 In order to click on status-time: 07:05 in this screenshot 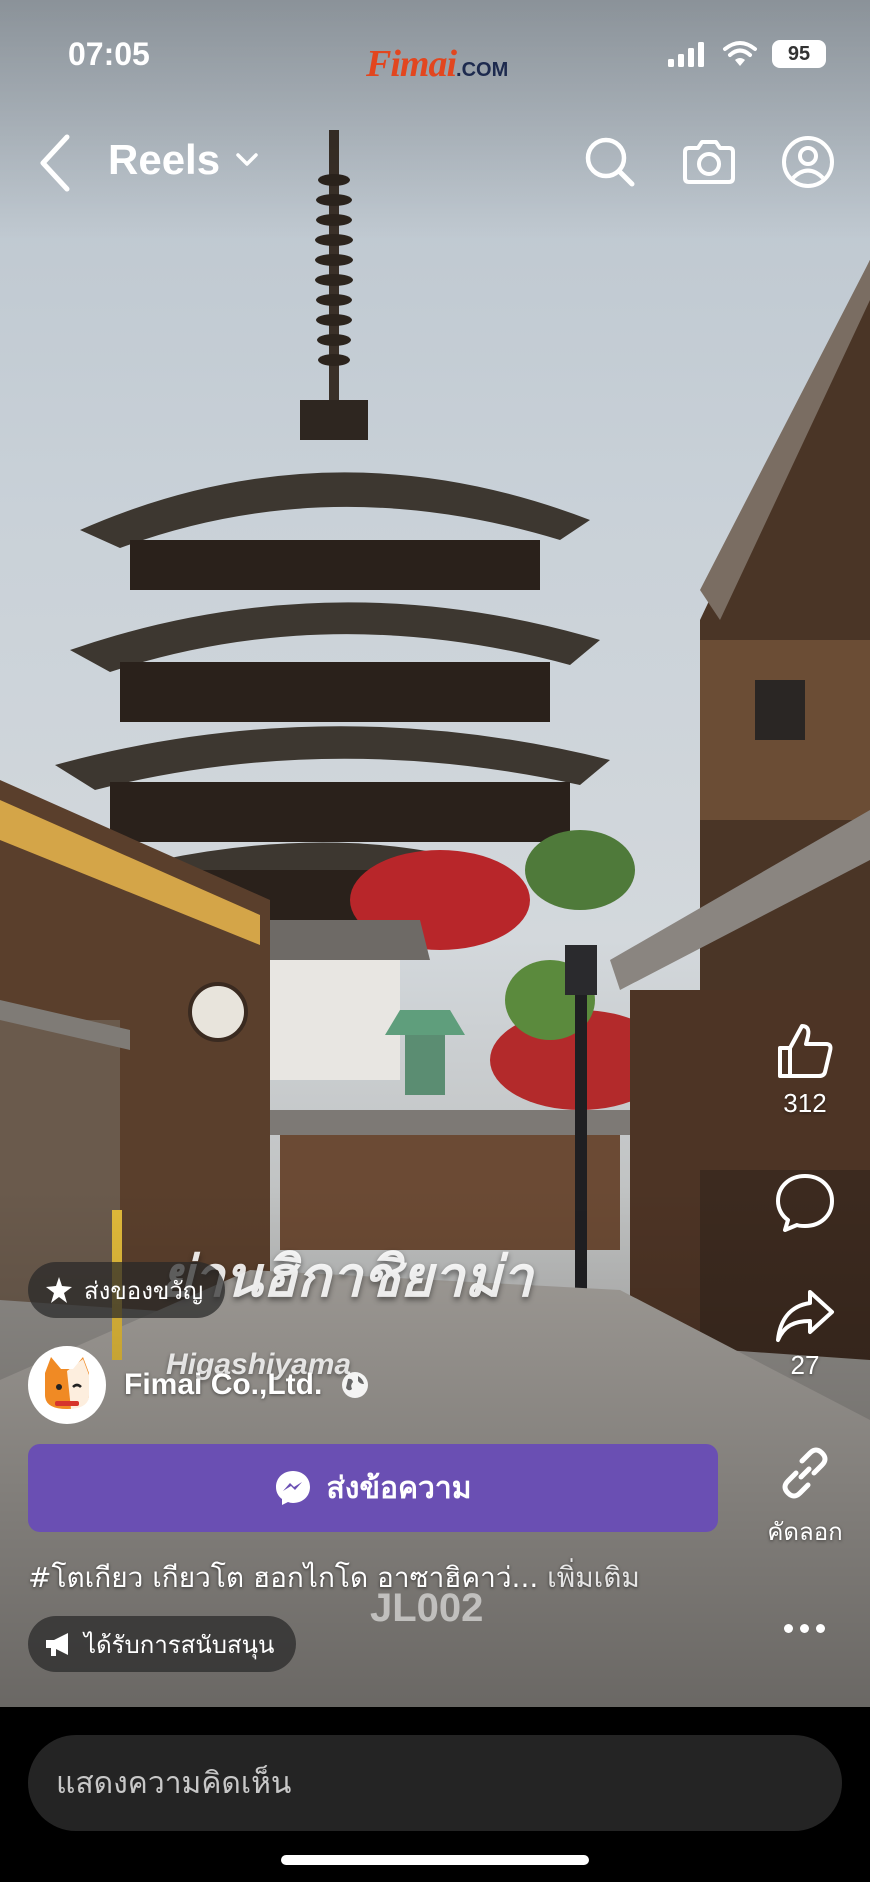, I will do `click(109, 54)`.